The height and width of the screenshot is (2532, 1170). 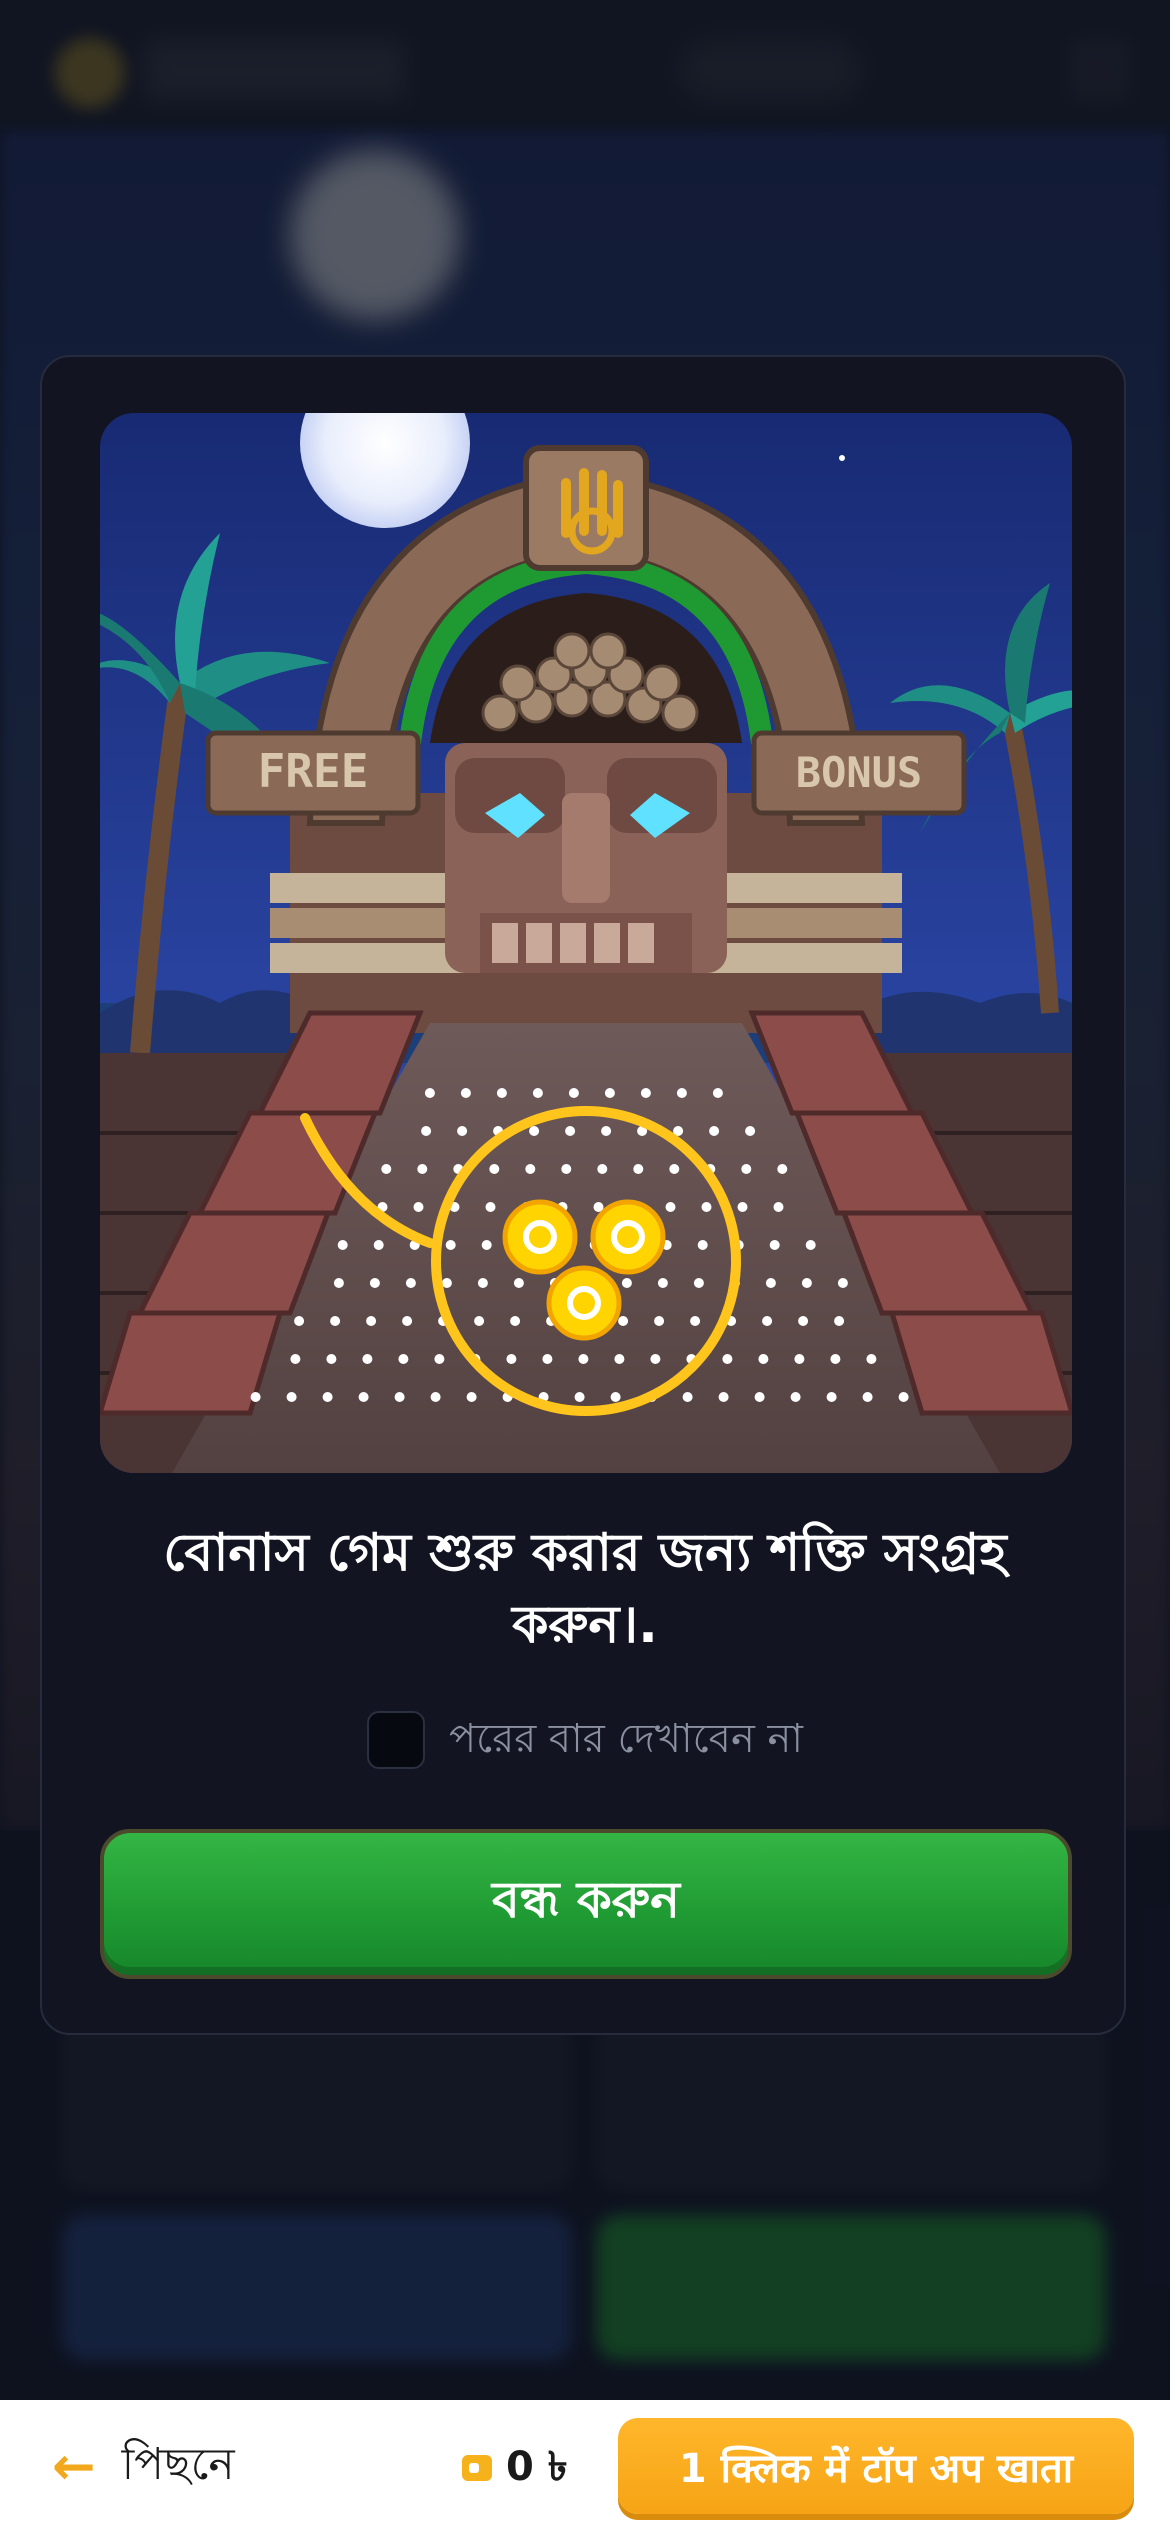 I want to click on stone-face, so click(x=586, y=858).